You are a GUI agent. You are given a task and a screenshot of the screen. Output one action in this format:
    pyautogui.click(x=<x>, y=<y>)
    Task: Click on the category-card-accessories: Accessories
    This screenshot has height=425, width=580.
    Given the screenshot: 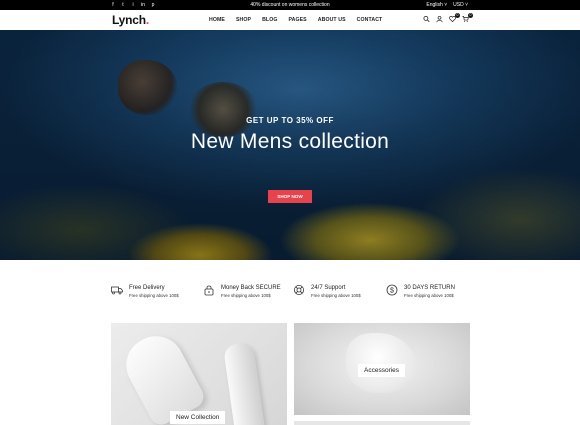 What is the action you would take?
    pyautogui.click(x=382, y=369)
    